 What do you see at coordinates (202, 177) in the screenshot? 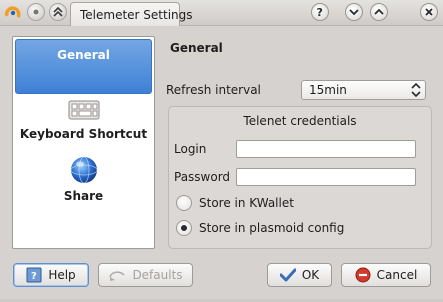
I see `password-label: Password` at bounding box center [202, 177].